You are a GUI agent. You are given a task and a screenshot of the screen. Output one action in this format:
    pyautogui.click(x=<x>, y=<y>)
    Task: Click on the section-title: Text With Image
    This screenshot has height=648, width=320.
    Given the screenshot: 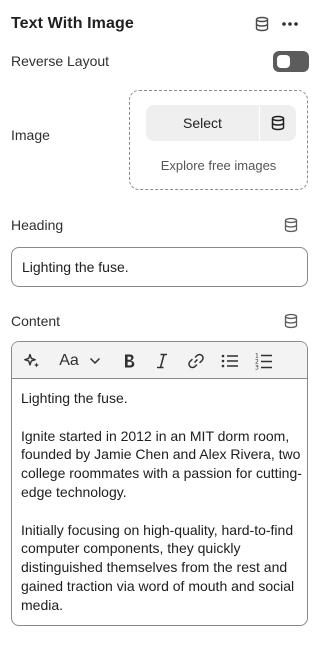 What is the action you would take?
    pyautogui.click(x=72, y=23)
    